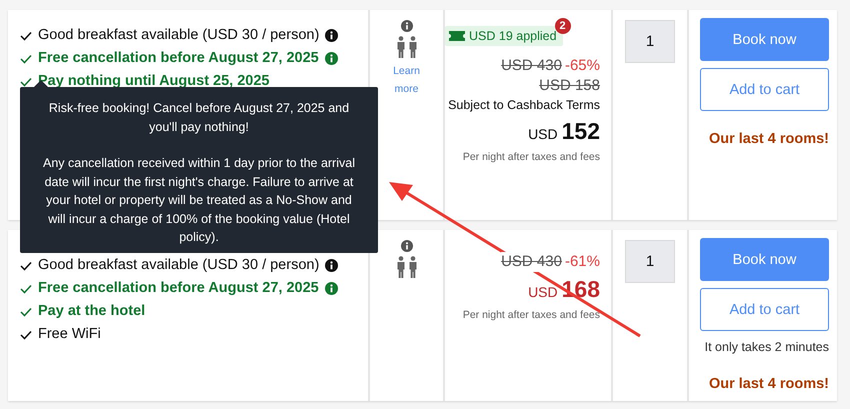 Image resolution: width=850 pixels, height=409 pixels. Describe the element at coordinates (531, 262) in the screenshot. I see `original-price: USD 430` at that location.